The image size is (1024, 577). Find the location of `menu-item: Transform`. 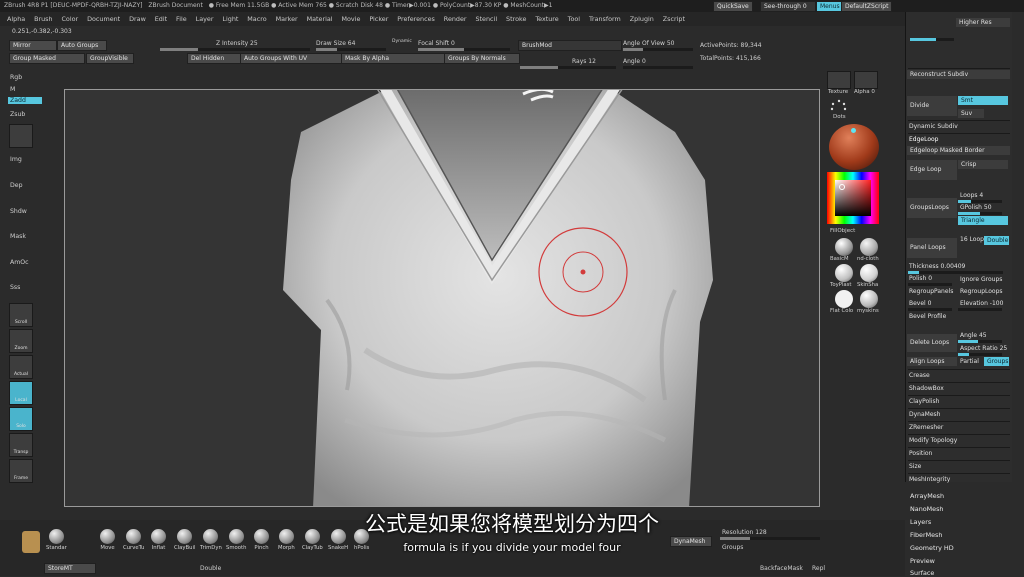

menu-item: Transform is located at coordinates (605, 19).